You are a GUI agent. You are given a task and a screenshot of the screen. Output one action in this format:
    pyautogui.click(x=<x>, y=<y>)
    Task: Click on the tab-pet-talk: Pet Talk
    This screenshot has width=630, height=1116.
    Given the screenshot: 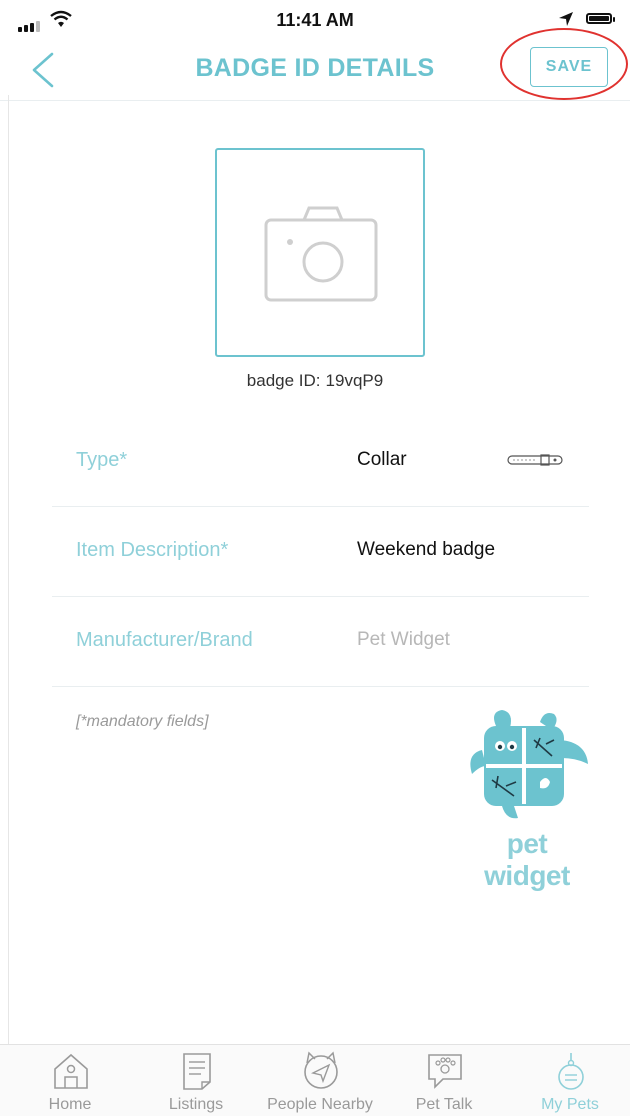 What is the action you would take?
    pyautogui.click(x=444, y=1080)
    